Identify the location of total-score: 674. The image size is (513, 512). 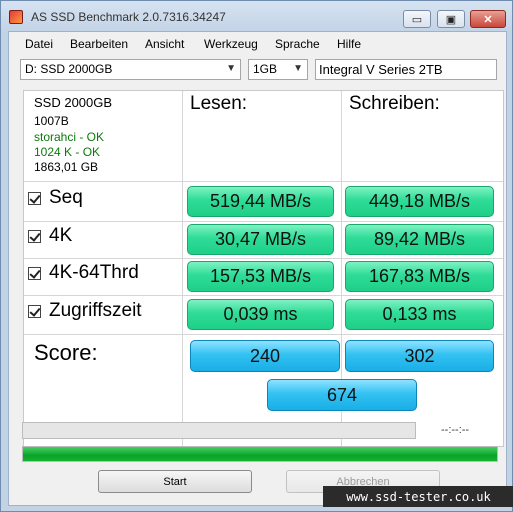
(342, 395).